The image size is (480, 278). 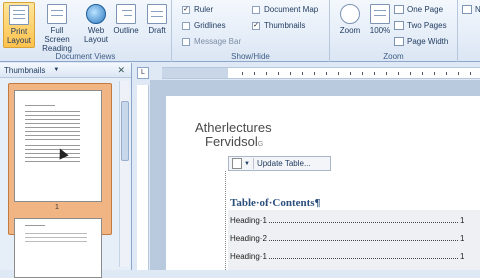 What do you see at coordinates (393, 56) in the screenshot?
I see `zoom-label: Zoom` at bounding box center [393, 56].